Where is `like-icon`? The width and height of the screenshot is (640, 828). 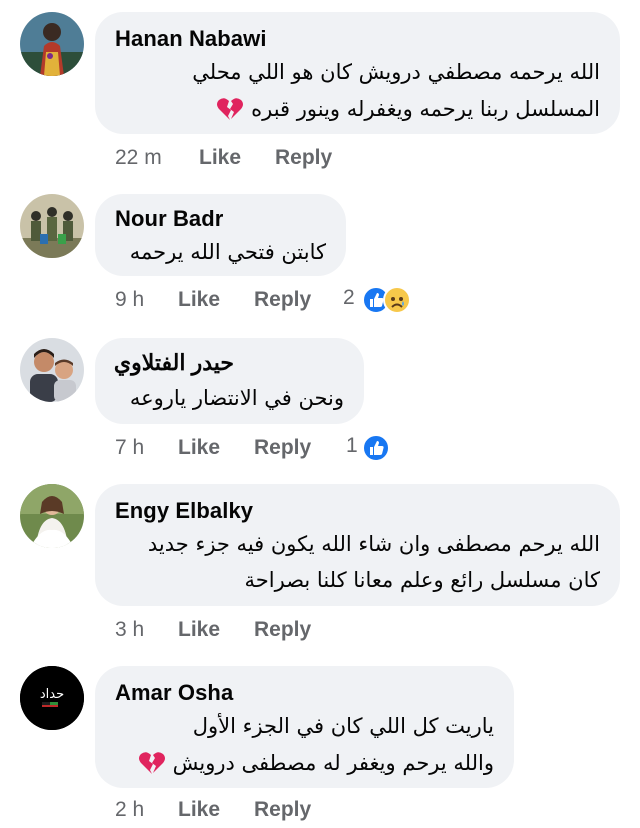
like-icon is located at coordinates (376, 448).